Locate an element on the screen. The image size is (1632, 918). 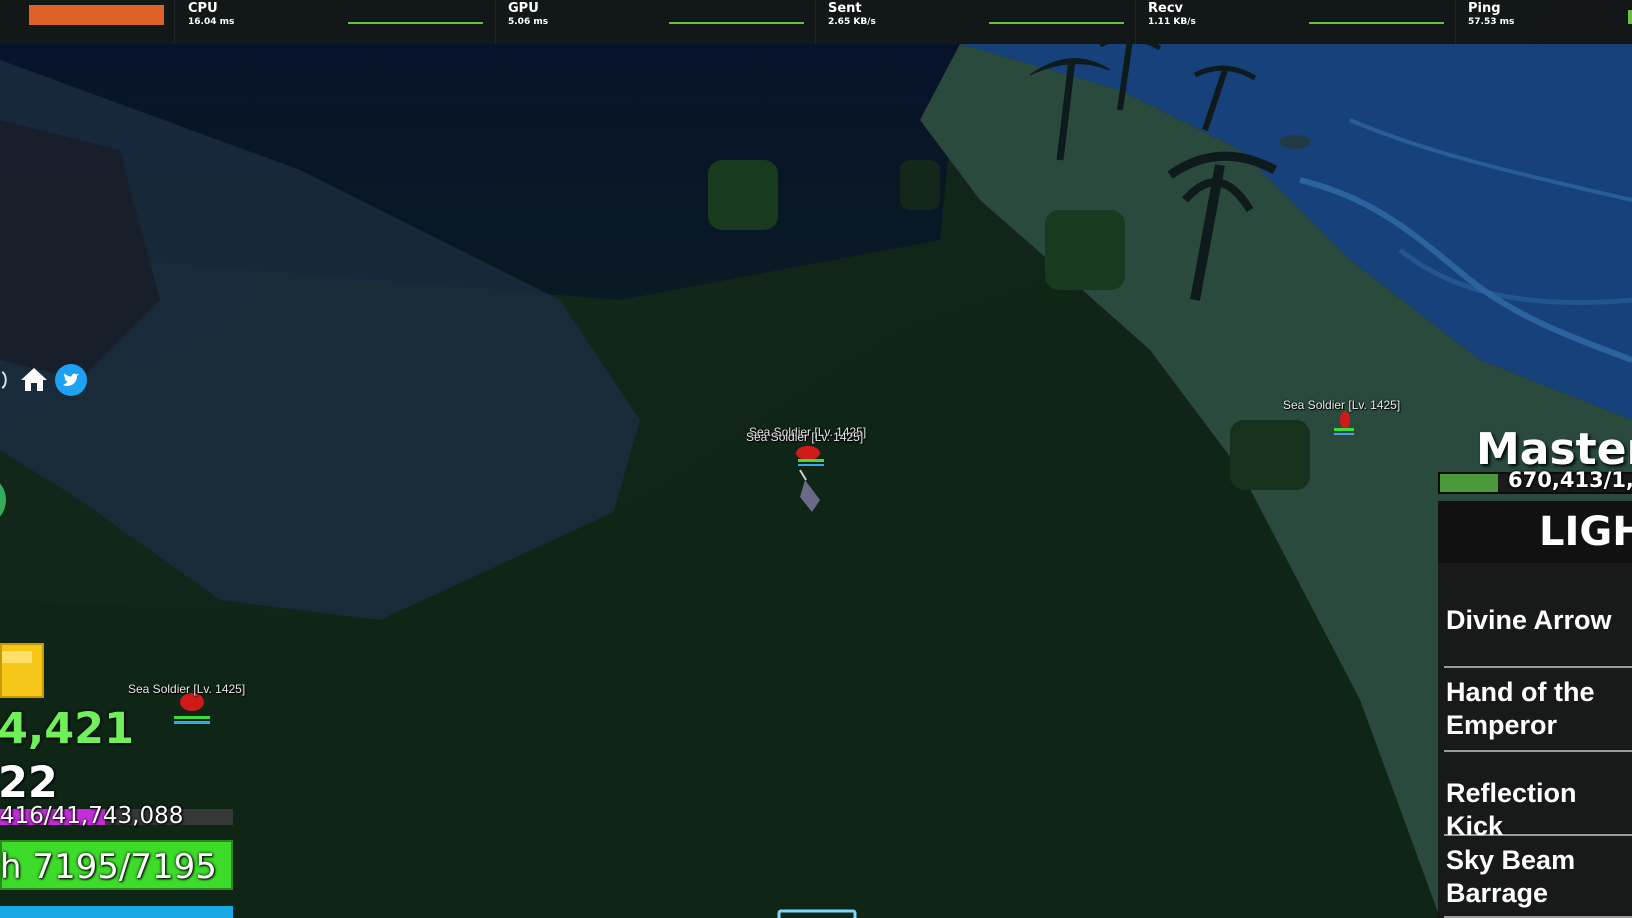
skill-sky-beam-barrage: Sky Beam Barrage is located at coordinates (1538, 877).